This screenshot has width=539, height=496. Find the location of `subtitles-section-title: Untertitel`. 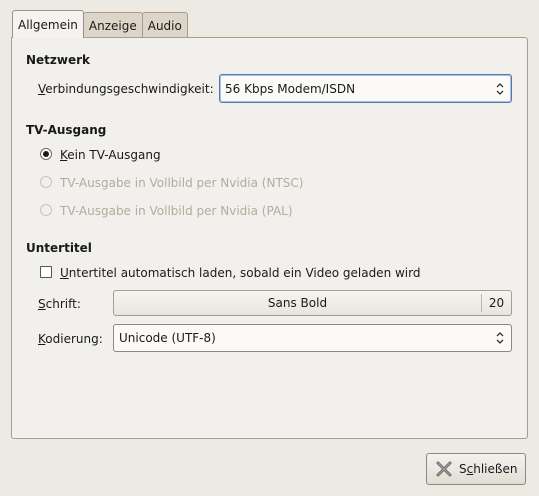

subtitles-section-title: Untertitel is located at coordinates (59, 248).